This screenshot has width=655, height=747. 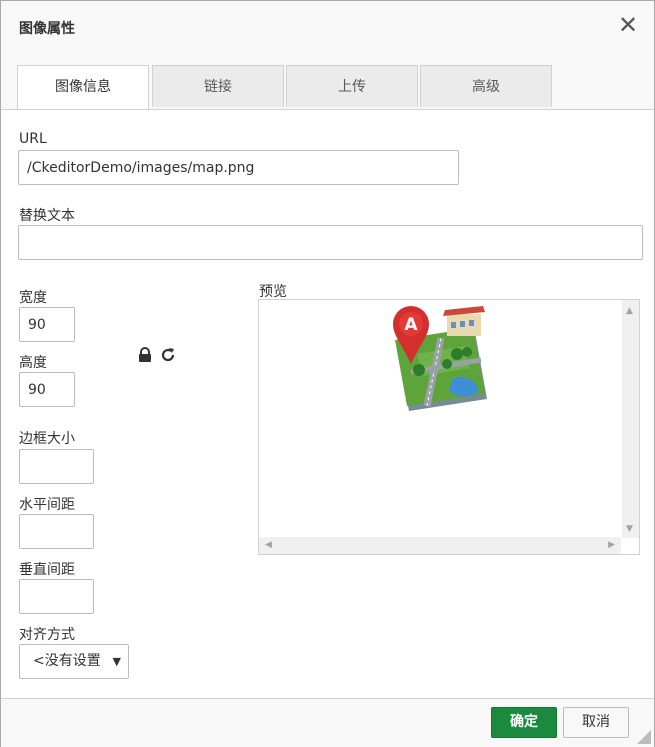 I want to click on map-pin-icon: A, so click(x=440, y=358).